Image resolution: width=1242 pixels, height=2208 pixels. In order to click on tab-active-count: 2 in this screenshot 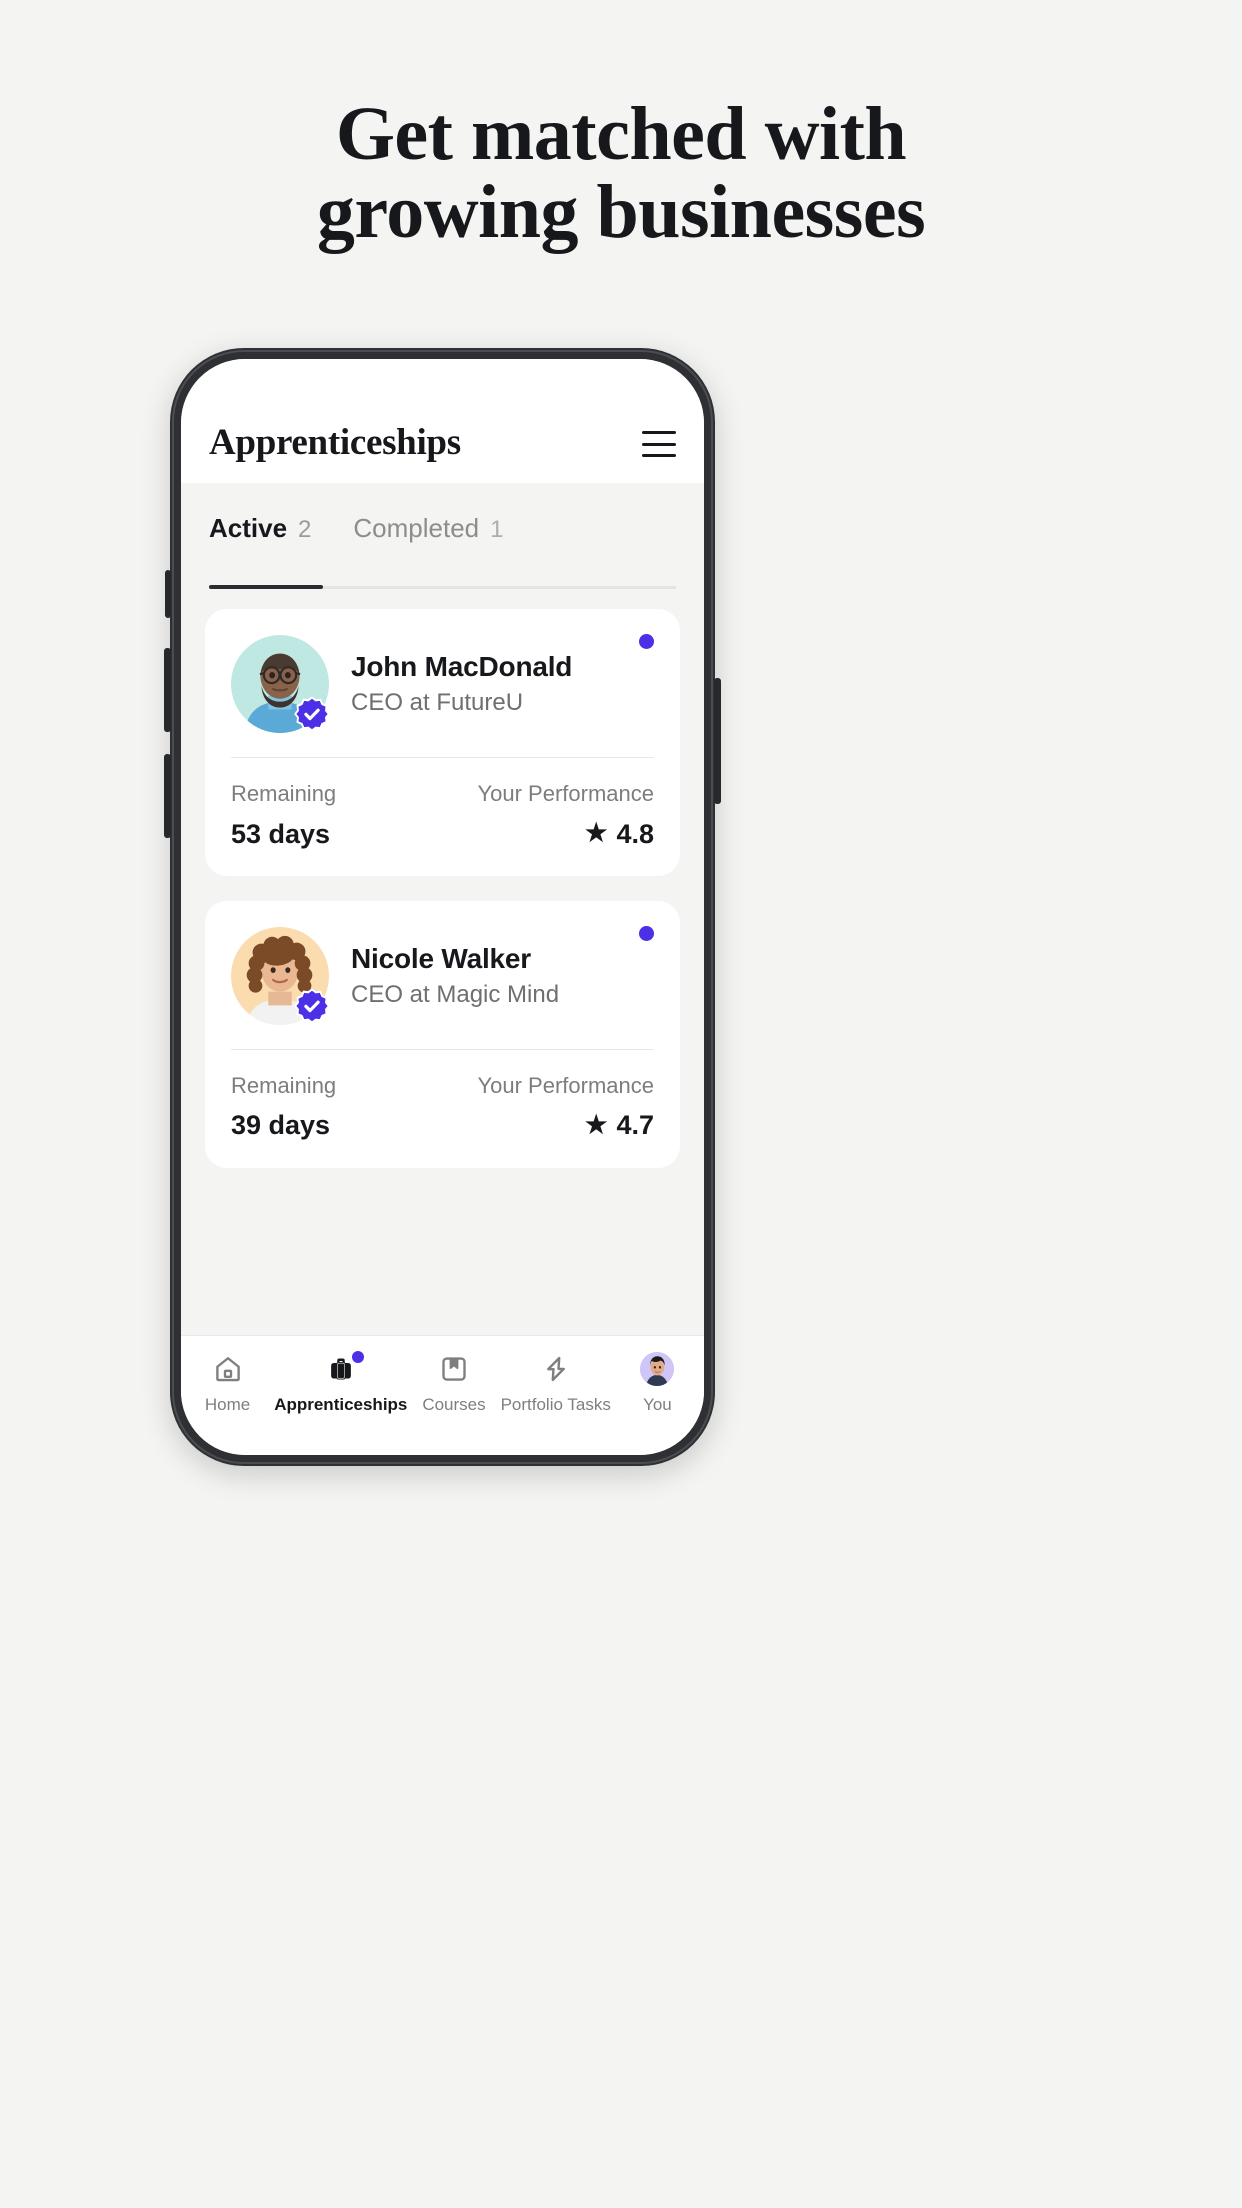, I will do `click(305, 529)`.